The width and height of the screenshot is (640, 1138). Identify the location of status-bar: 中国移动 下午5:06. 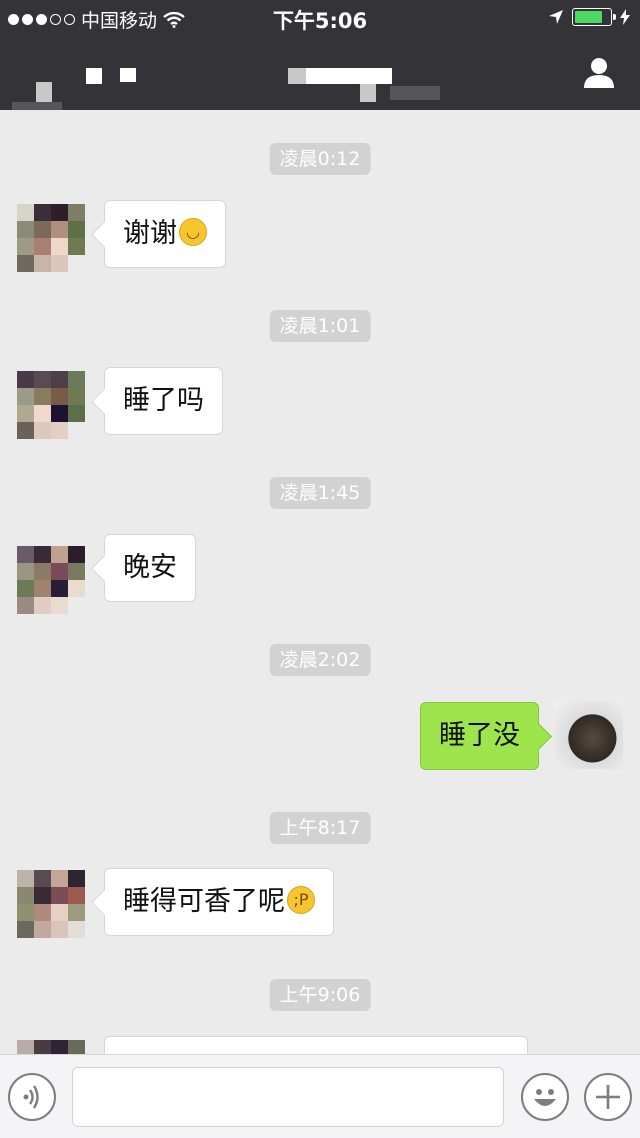
(320, 18).